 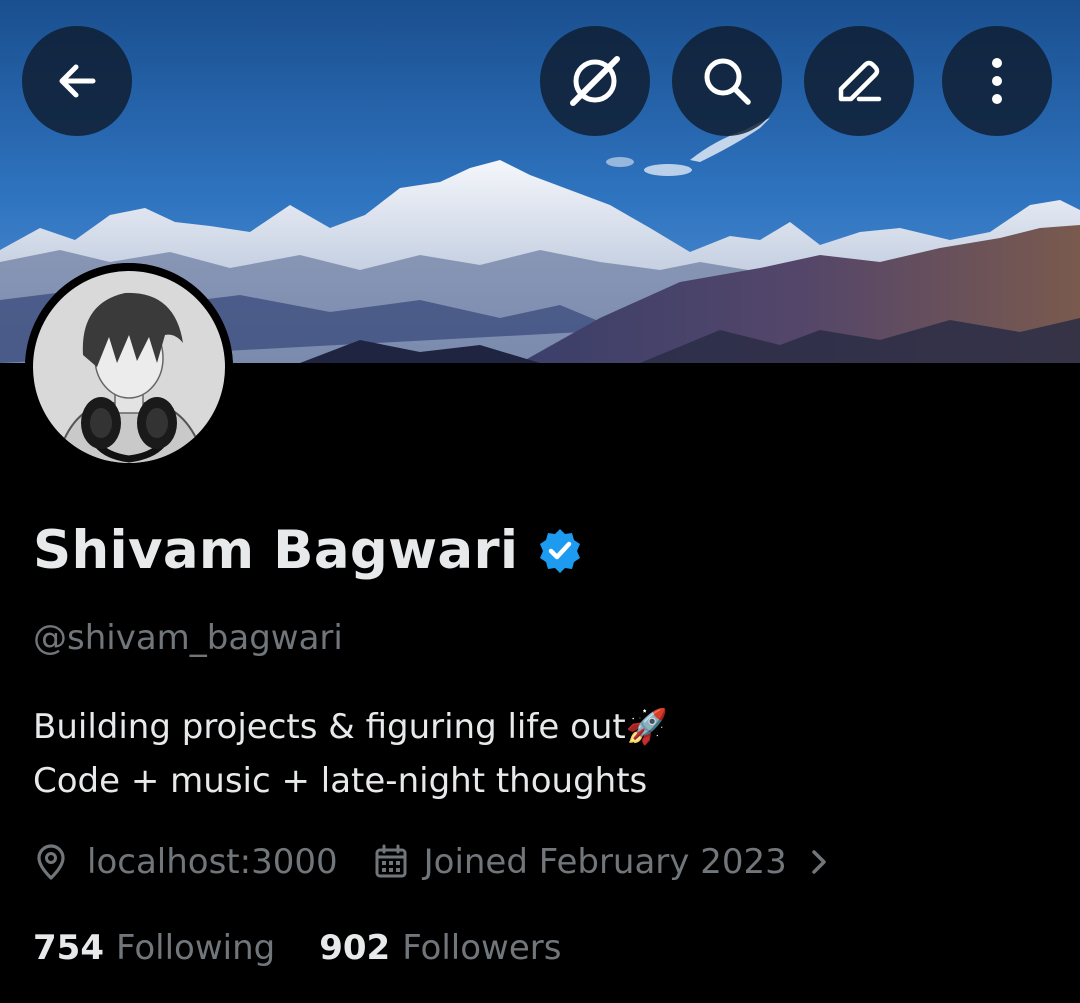 I want to click on profile-meta: localhost:3000 Joined February 2023, so click(x=432, y=862).